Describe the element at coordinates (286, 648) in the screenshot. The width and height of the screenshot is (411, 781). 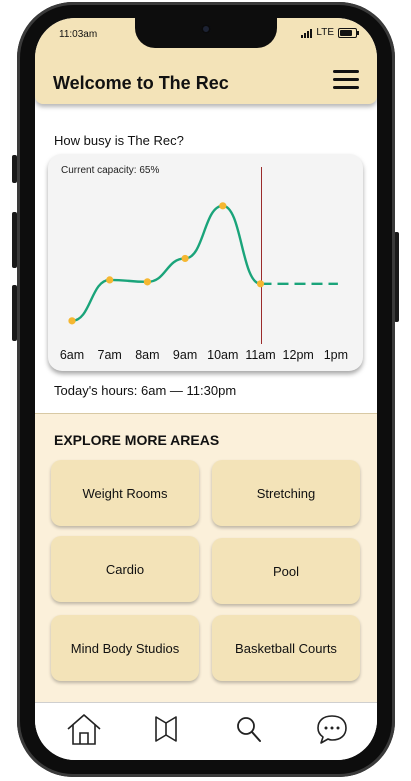
I see `area-basketball-courts-button: Basketball Courts` at that location.